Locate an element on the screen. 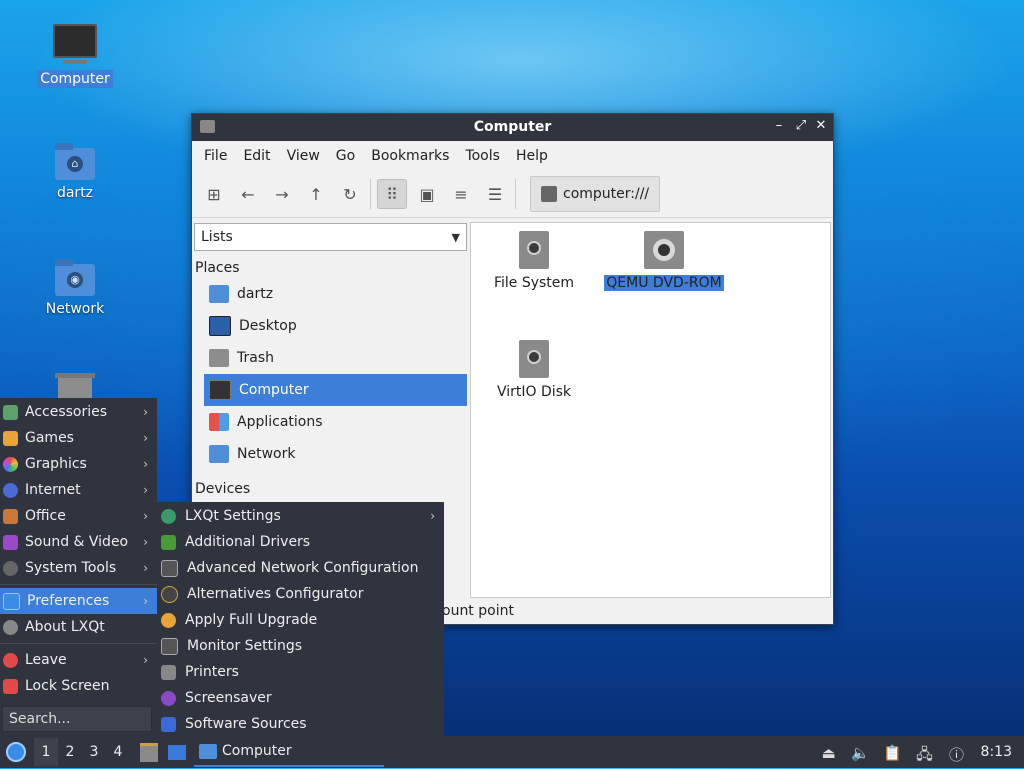 The image size is (1024, 769). desktop-icon-computer: Computer is located at coordinates (75, 56).